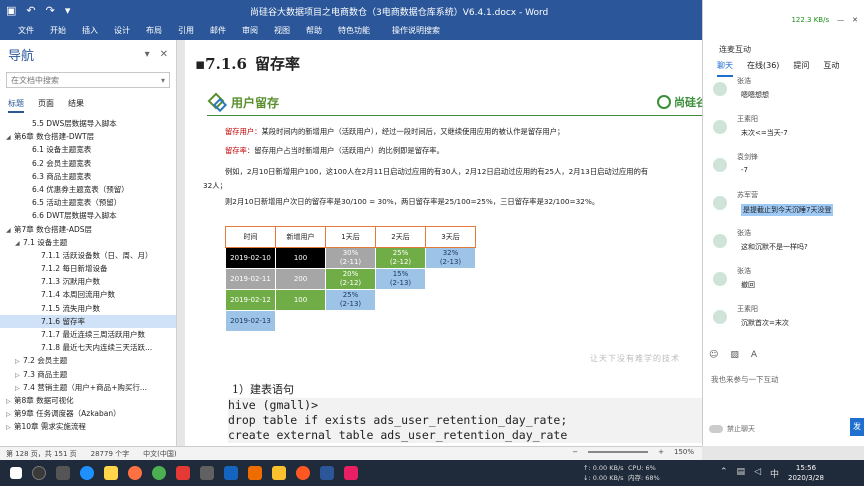 Image resolution: width=864 pixels, height=486 pixels. Describe the element at coordinates (46, 105) in the screenshot. I see `nav-tab: 页面` at that location.